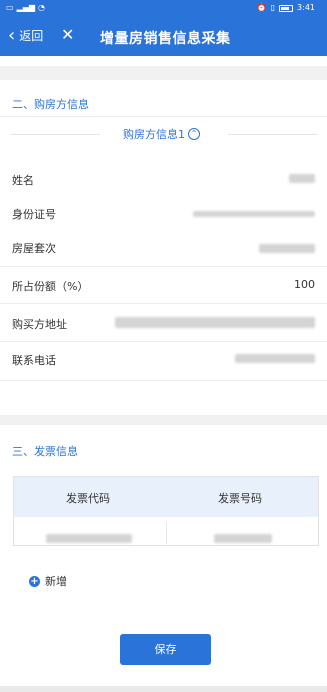  Describe the element at coordinates (261, 7) in the screenshot. I see `alarm-icon: ⏰` at that location.